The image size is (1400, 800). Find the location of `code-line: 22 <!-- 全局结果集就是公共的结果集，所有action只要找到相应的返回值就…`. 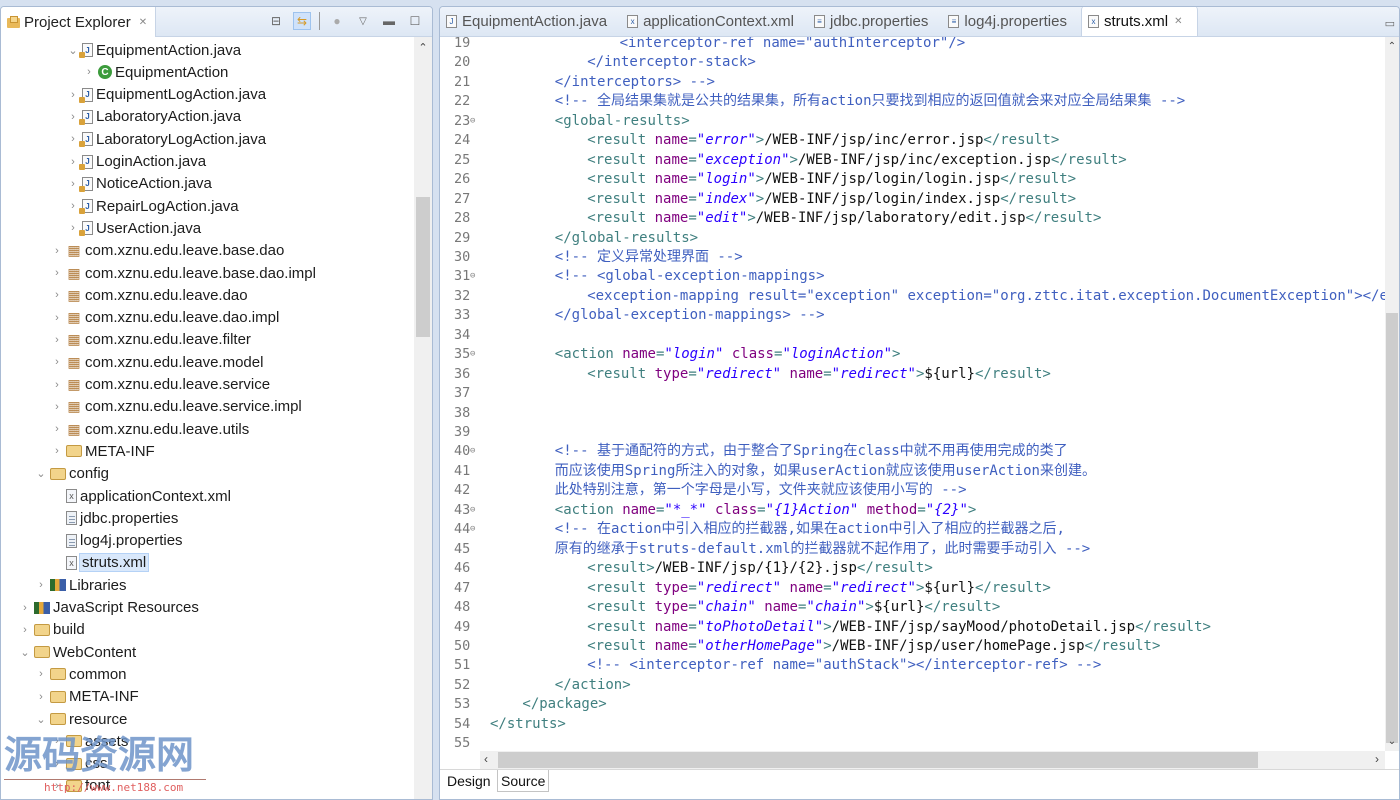

code-line: 22 <!-- 全局结果集就是公共的结果集，所有action只要找到相应的返回值就… is located at coordinates (812, 101).